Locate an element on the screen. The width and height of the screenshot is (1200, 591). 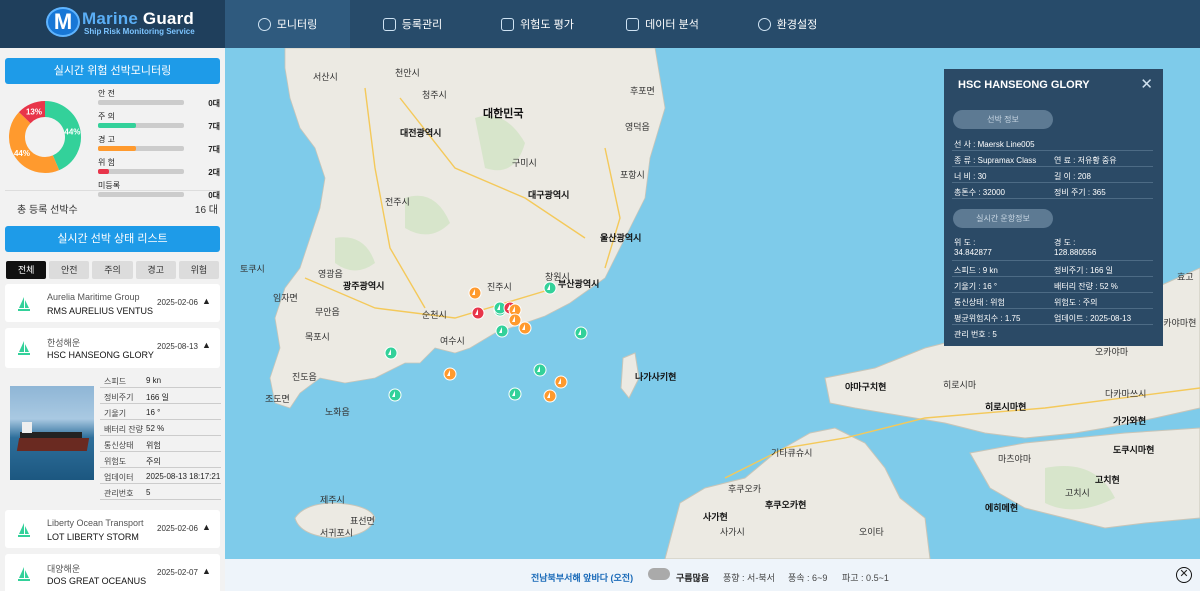
legend-caution: 주 의 7대 is located at coordinates (159, 121).